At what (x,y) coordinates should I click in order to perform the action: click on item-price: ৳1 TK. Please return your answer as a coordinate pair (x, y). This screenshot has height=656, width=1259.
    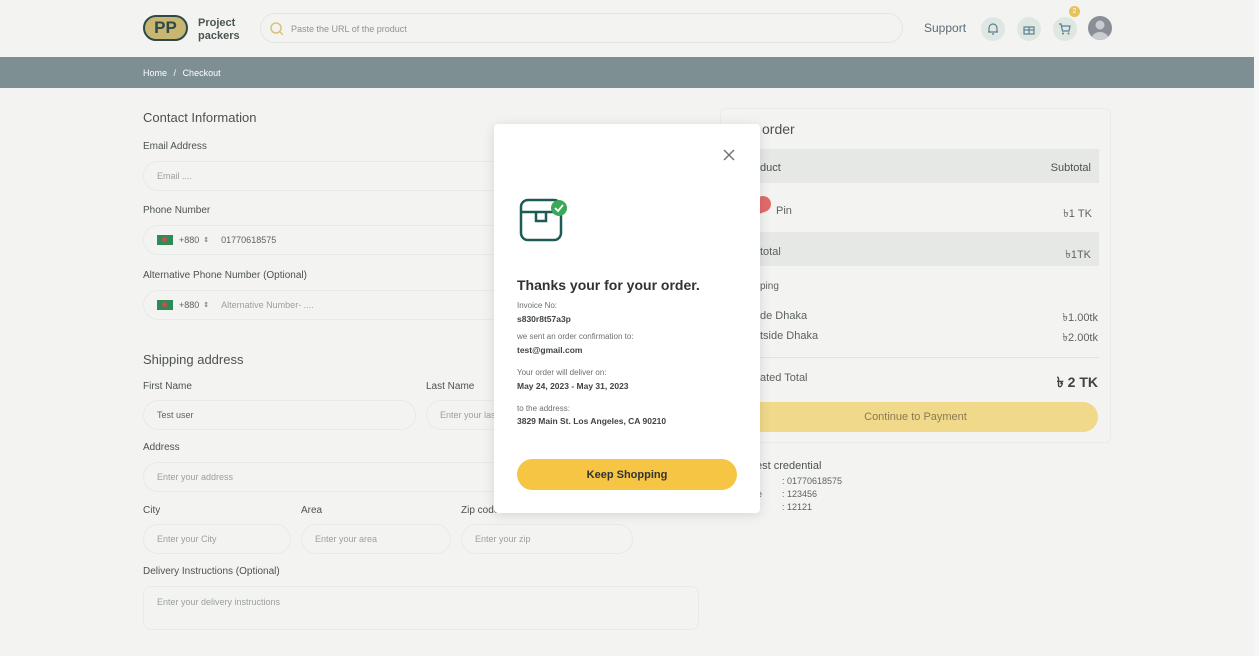
    Looking at the image, I should click on (1077, 214).